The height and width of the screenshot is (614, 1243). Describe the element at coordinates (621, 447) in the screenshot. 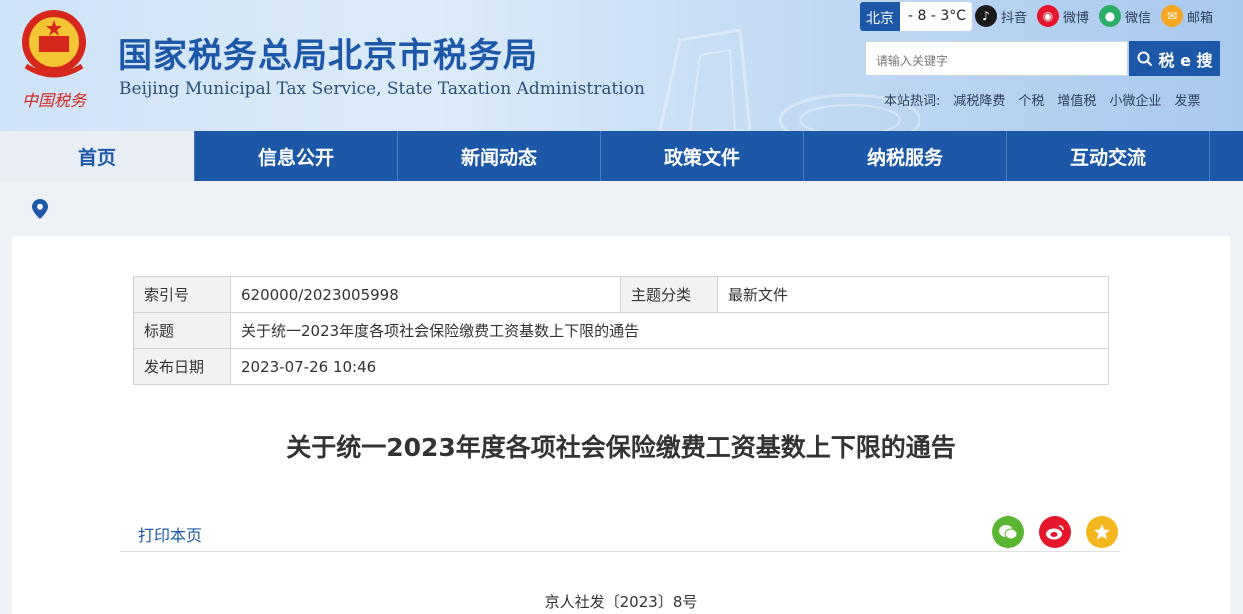

I see `article-title: 关于统一2023年度各项社会保险缴费工资基数上下限的通告` at that location.